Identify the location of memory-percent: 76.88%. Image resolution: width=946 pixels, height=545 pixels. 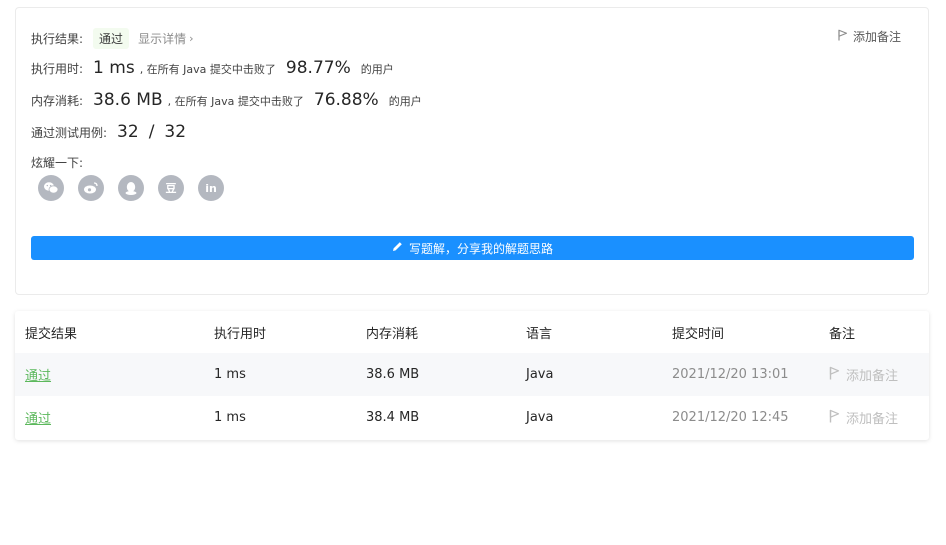
(346, 100).